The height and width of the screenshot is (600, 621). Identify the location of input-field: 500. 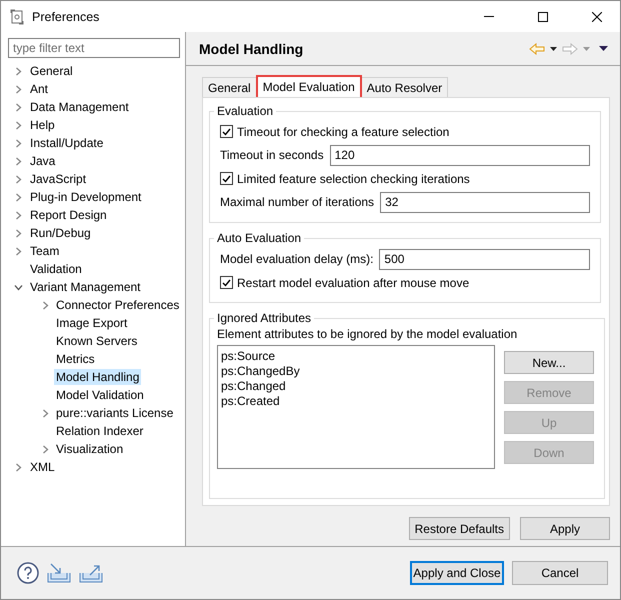
(484, 259).